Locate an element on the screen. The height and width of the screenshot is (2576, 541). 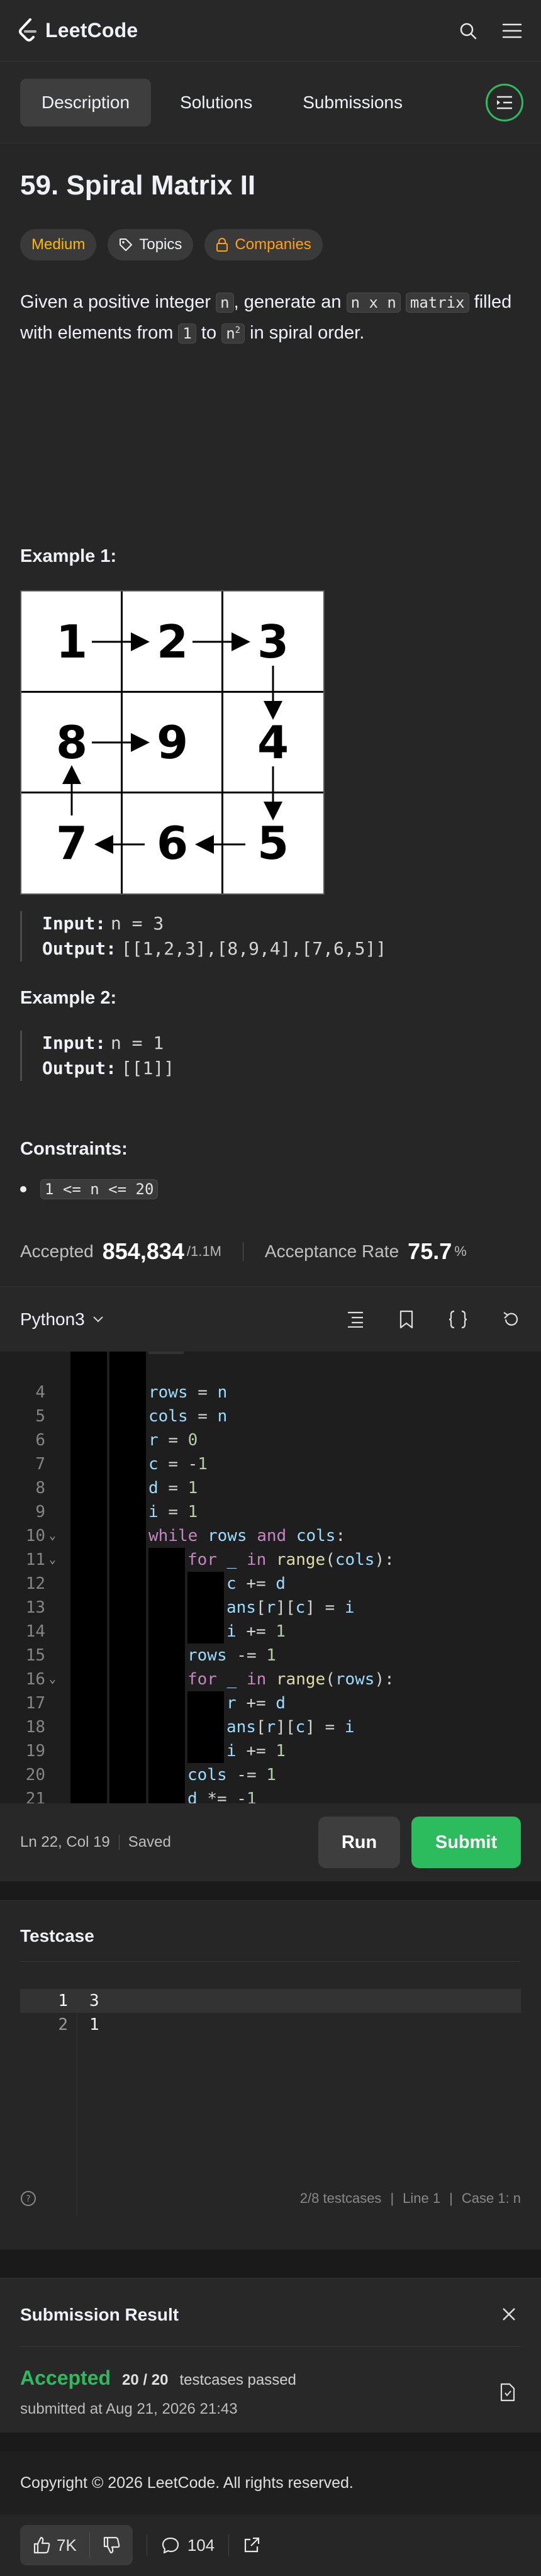
dislike-button is located at coordinates (111, 2545).